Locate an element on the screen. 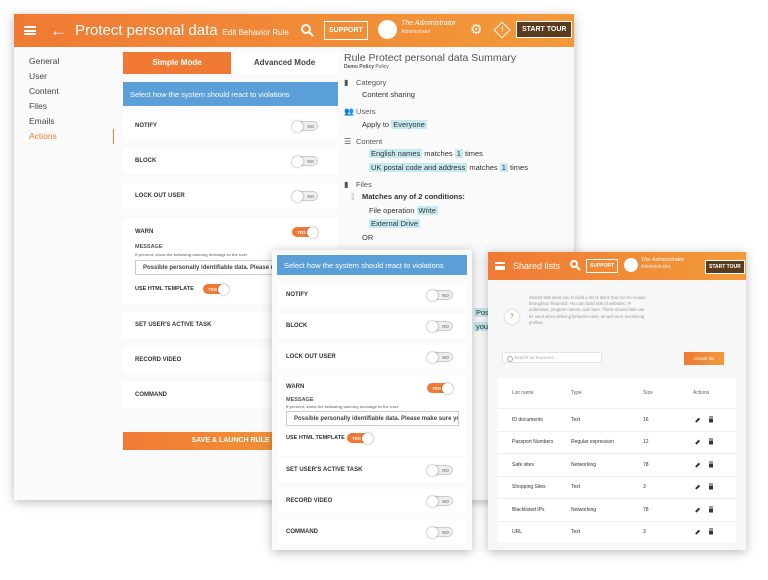 The image size is (768, 580). use-html-toggle: YES is located at coordinates (216, 289).